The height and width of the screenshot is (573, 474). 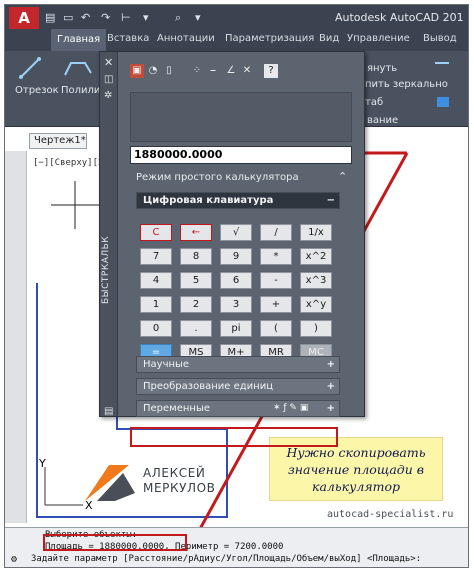 I want to click on note-line: калькулятор, so click(x=355, y=486).